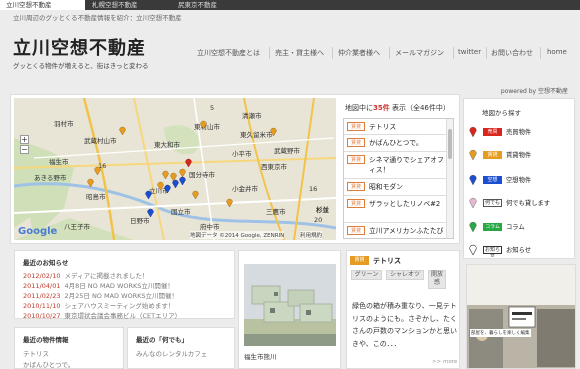  What do you see at coordinates (106, 276) in the screenshot?
I see `news-title: メディアに掲載されました！` at bounding box center [106, 276].